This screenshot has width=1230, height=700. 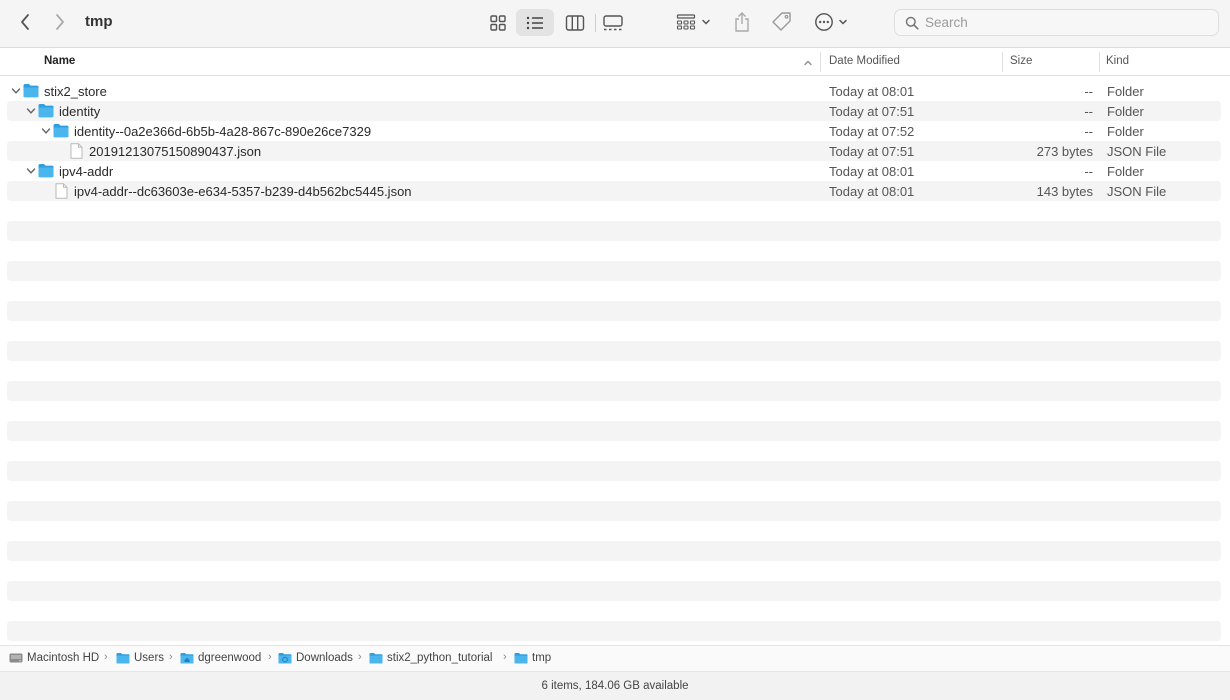 I want to click on file-name: 20191213075150890437.json, so click(x=175, y=151).